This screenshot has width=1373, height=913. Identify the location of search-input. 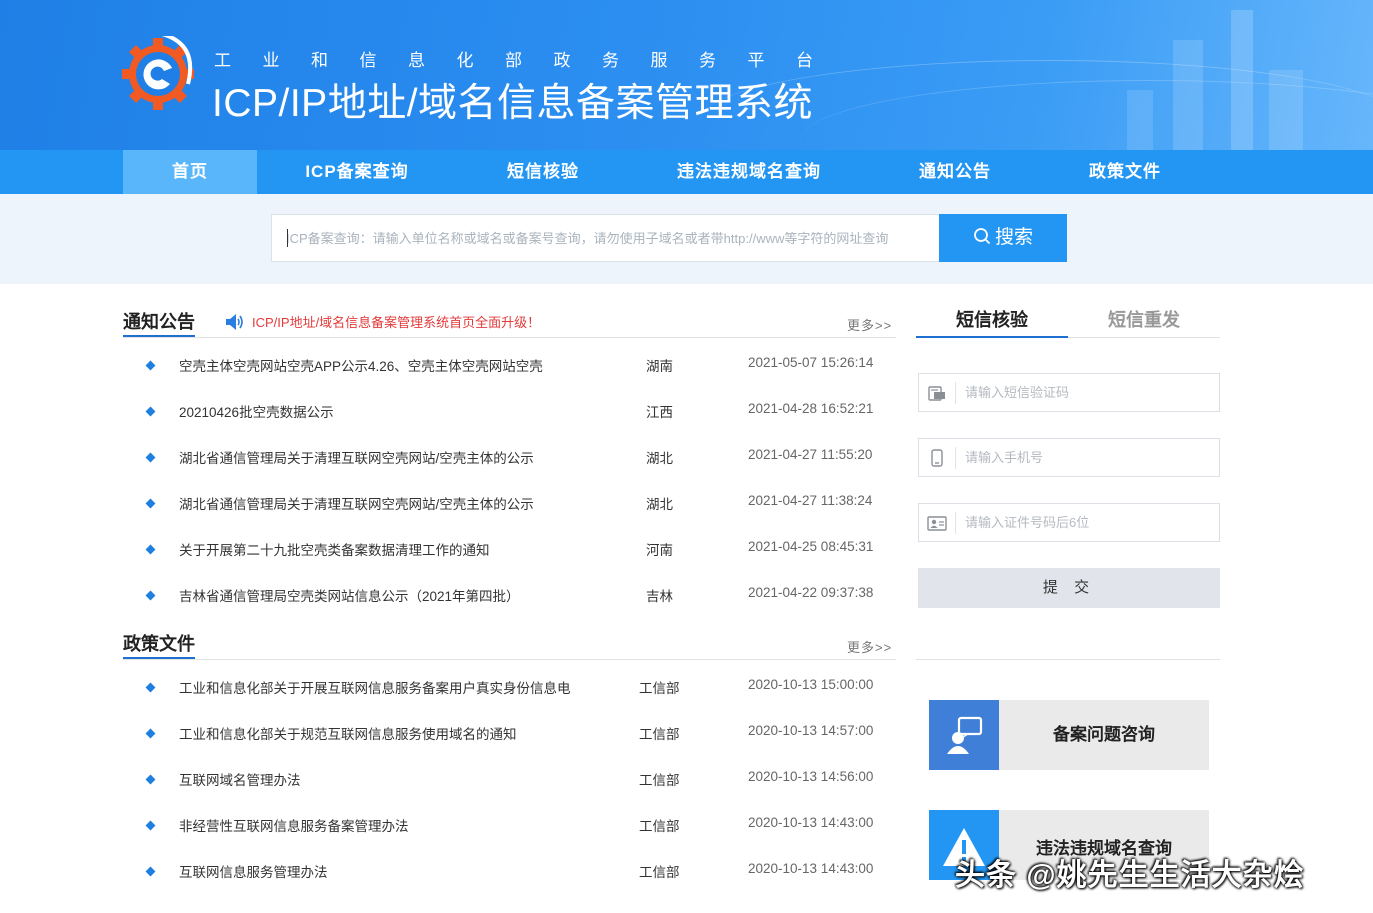
(605, 238).